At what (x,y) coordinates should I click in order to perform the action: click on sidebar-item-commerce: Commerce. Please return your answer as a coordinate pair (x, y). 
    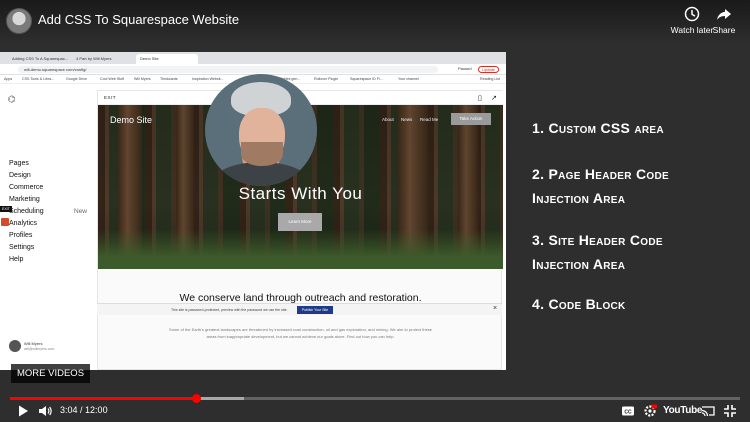
    Looking at the image, I should click on (26, 187).